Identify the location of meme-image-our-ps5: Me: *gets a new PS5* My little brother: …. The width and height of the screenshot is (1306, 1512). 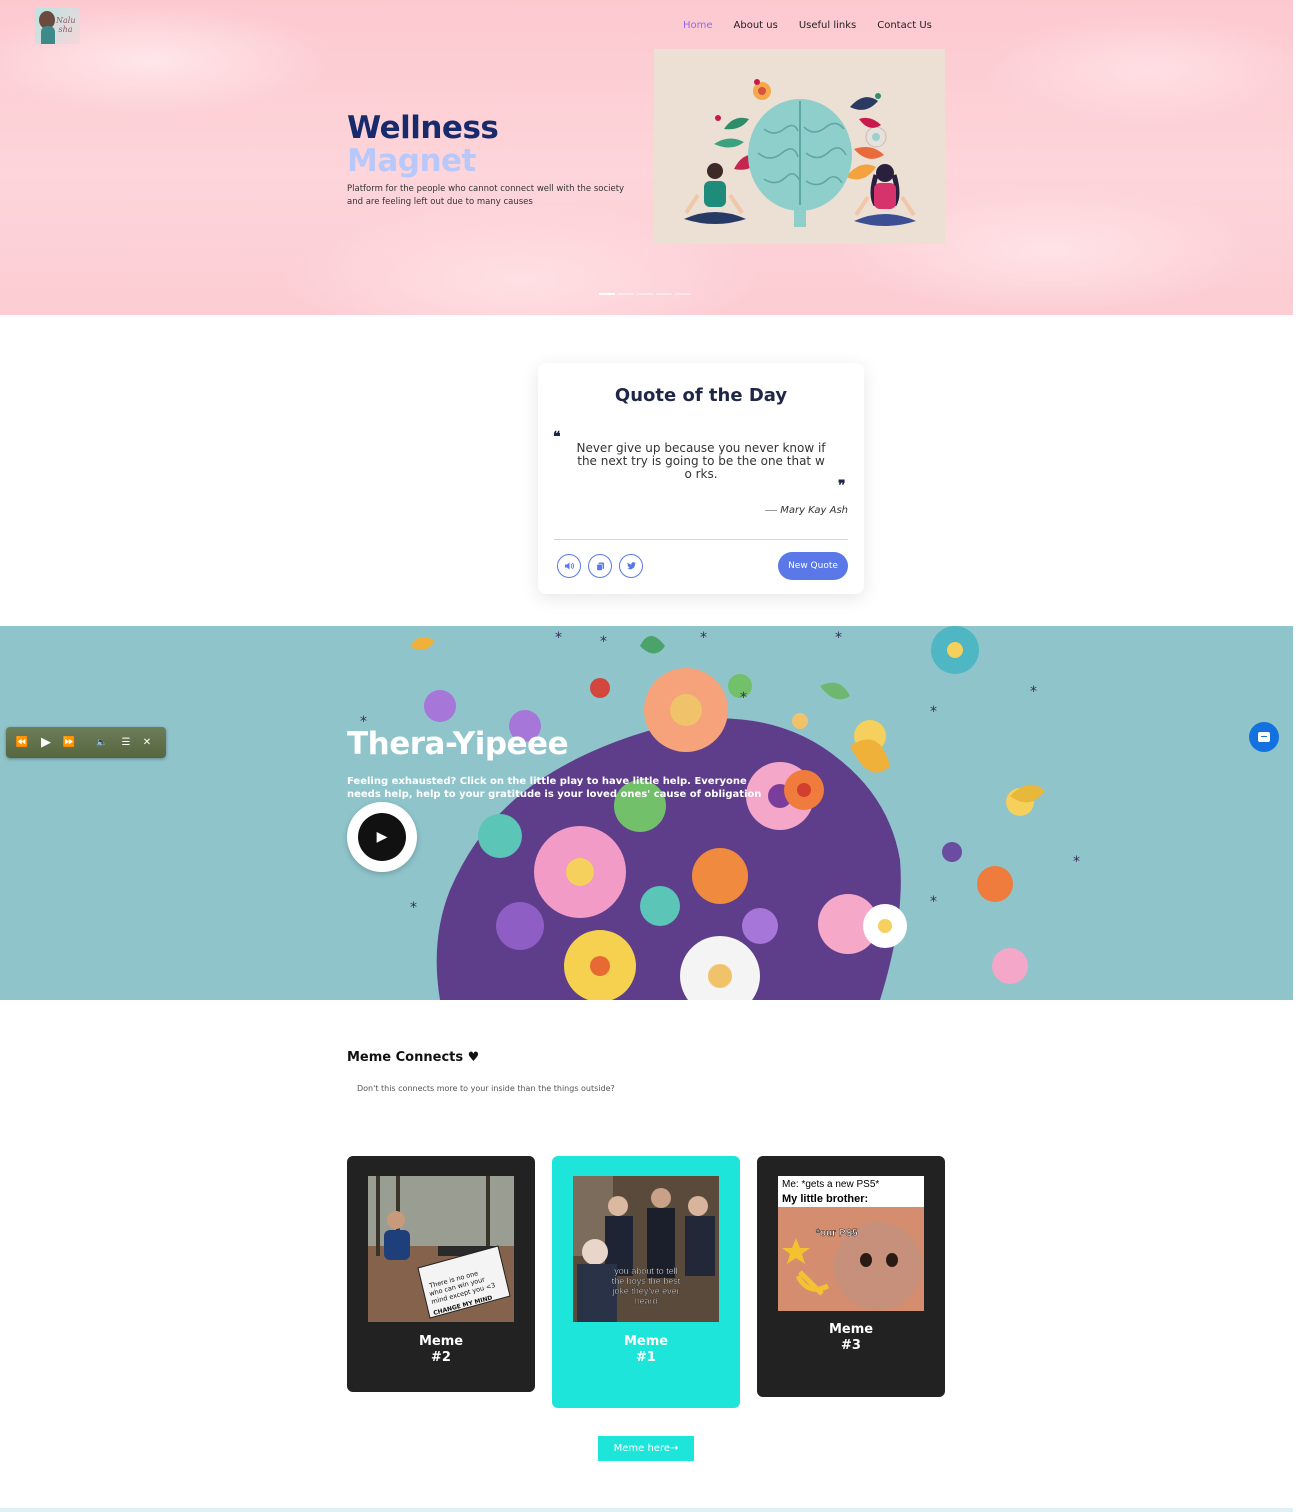
(851, 1243).